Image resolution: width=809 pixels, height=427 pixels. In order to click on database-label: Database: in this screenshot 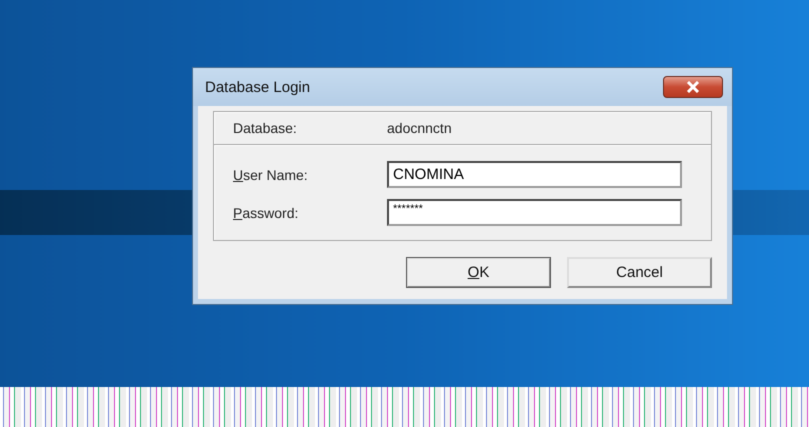, I will do `click(265, 128)`.